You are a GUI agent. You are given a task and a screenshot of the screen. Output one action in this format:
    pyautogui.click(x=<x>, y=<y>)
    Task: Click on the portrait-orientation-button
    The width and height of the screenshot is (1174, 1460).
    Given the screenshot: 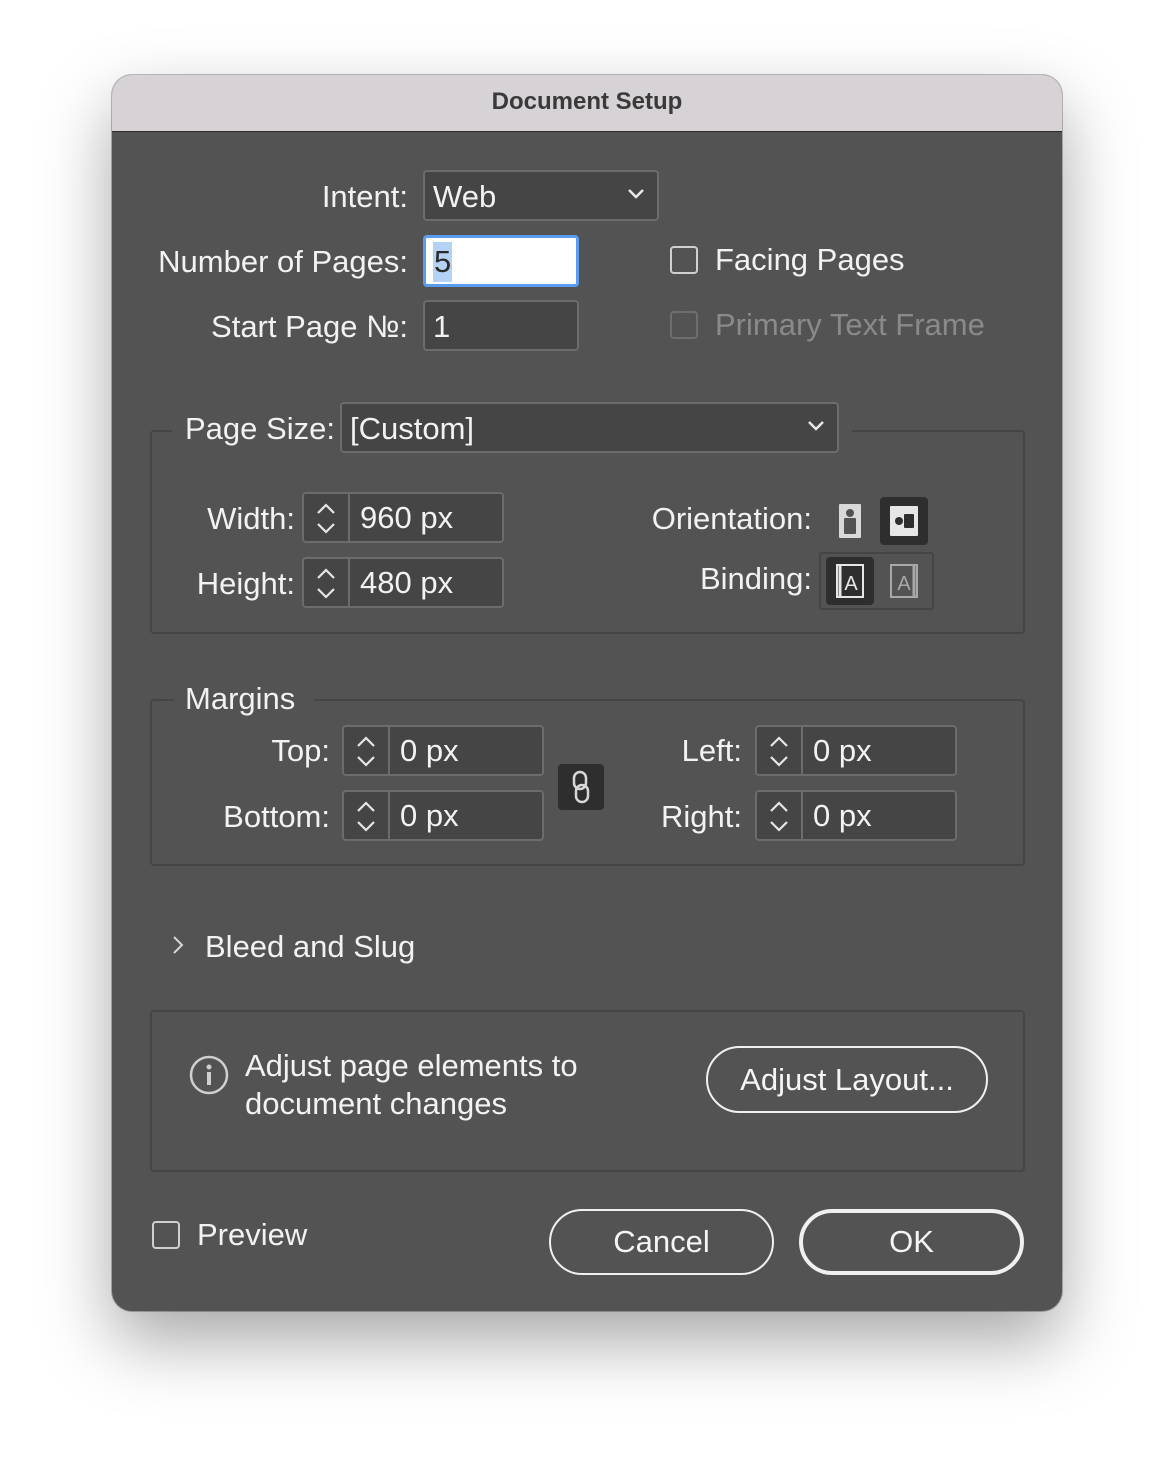 What is the action you would take?
    pyautogui.click(x=850, y=521)
    